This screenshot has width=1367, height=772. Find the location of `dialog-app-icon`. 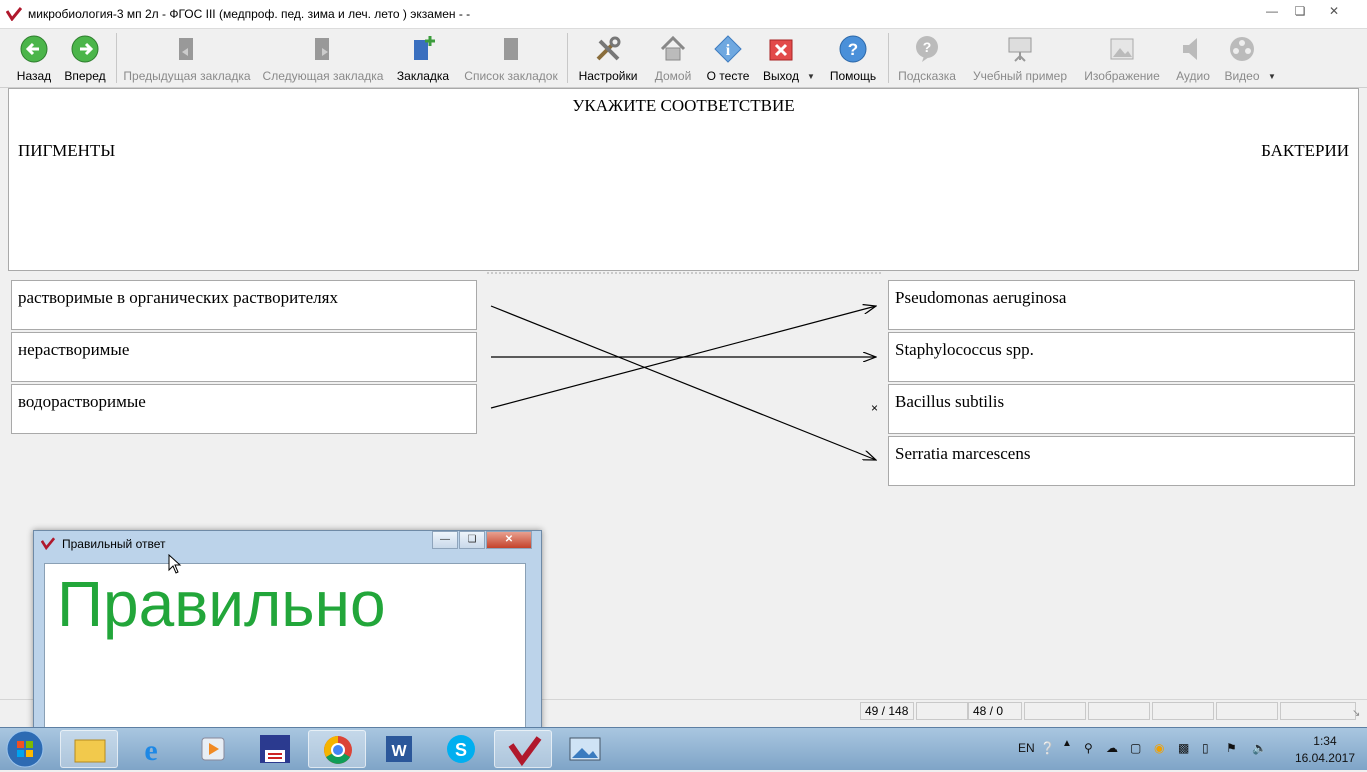

dialog-app-icon is located at coordinates (48, 543).